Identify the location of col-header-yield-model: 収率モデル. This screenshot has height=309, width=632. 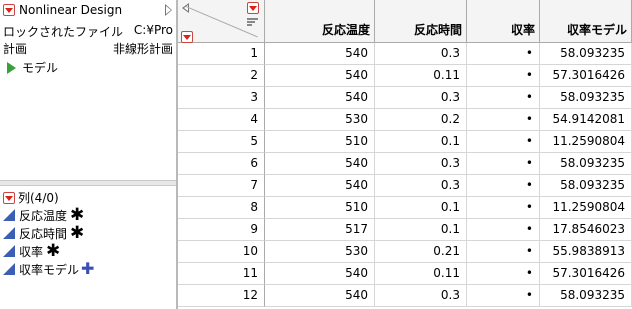
(586, 21).